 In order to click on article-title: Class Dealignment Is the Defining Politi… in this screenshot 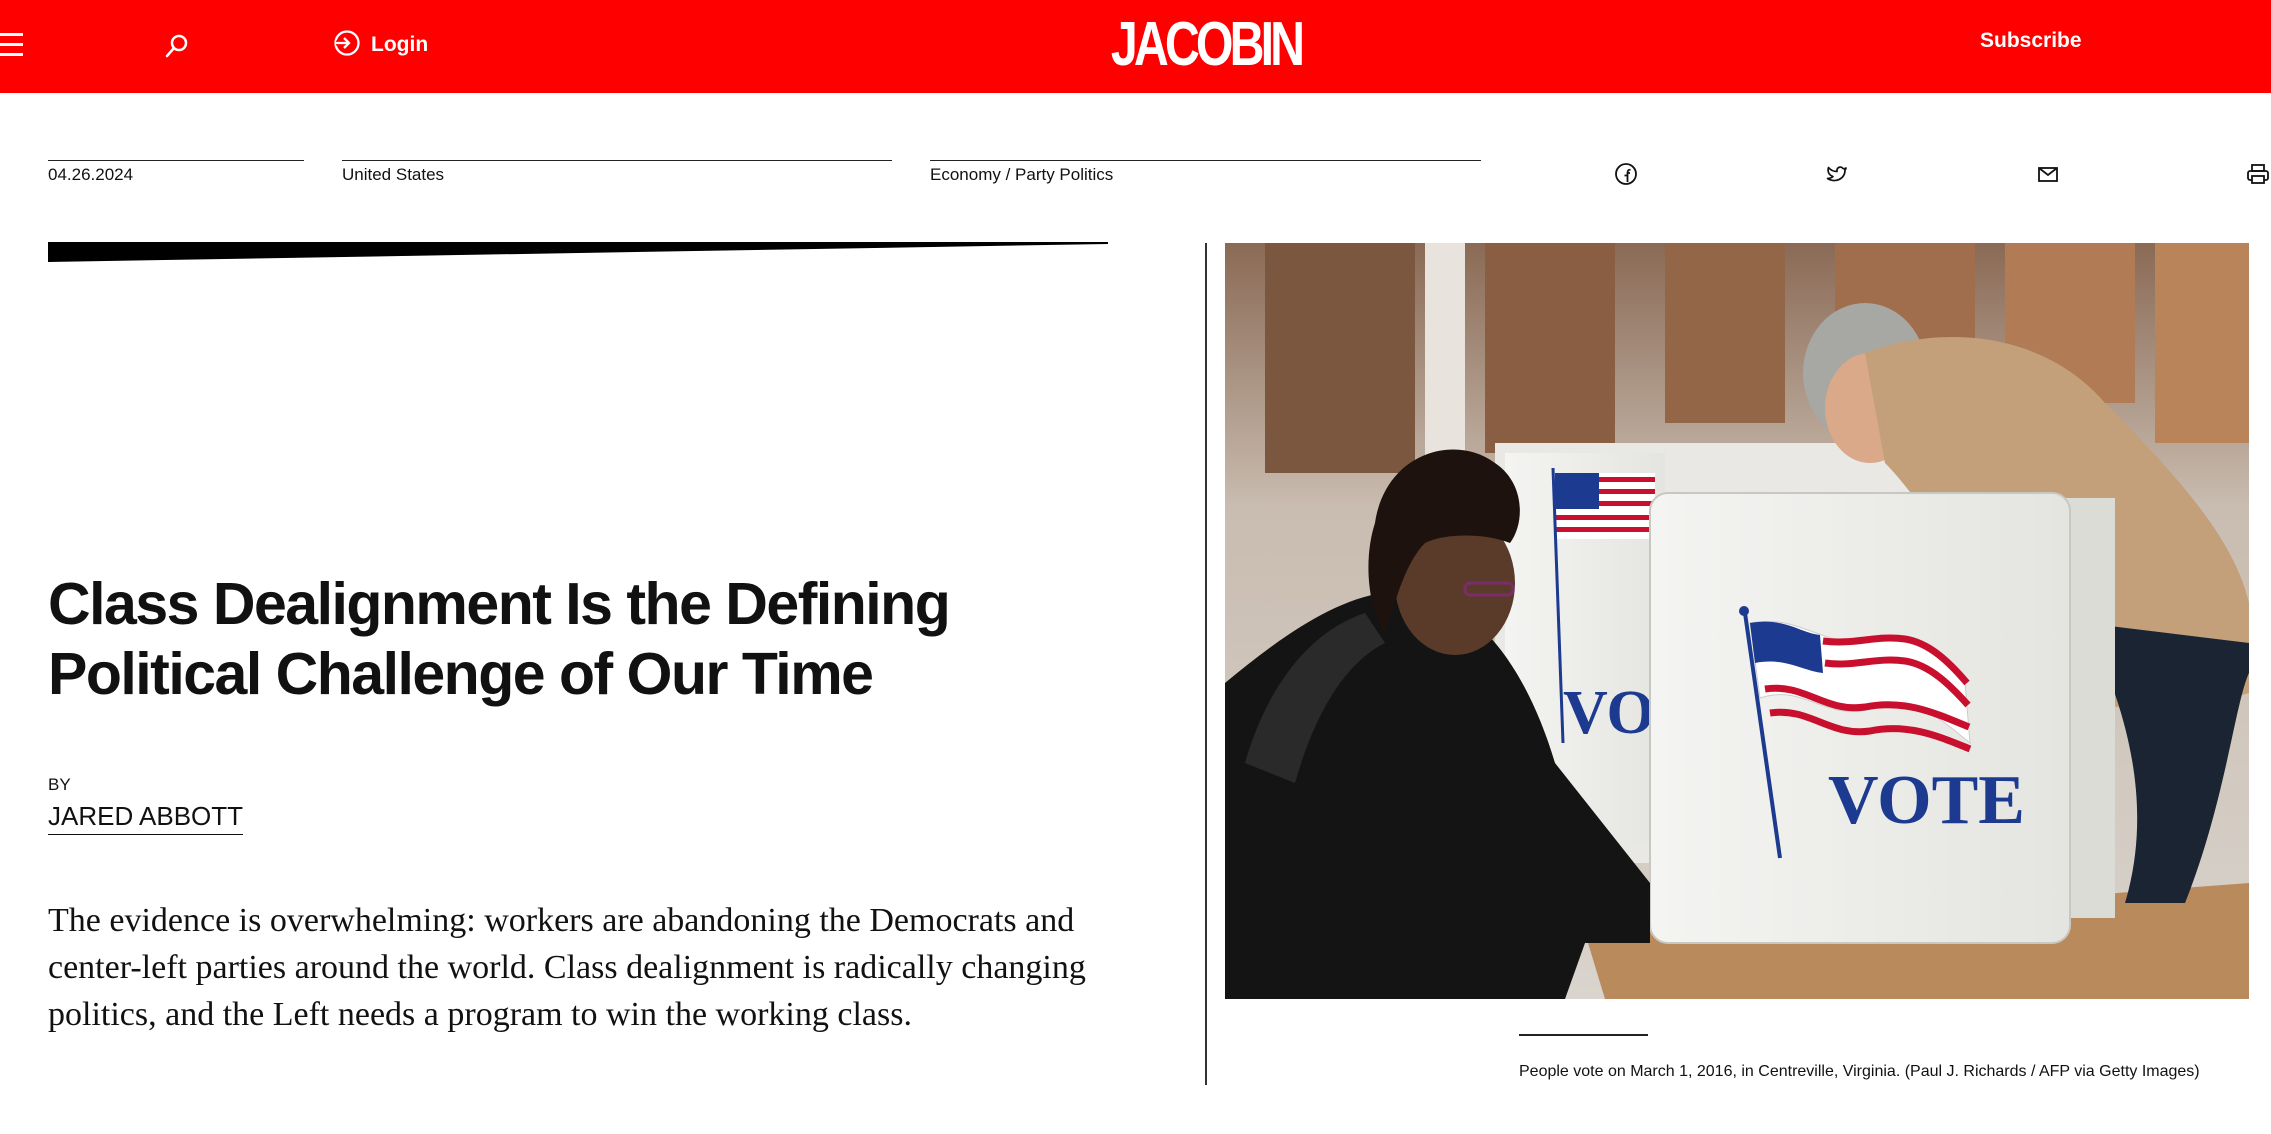, I will do `click(499, 639)`.